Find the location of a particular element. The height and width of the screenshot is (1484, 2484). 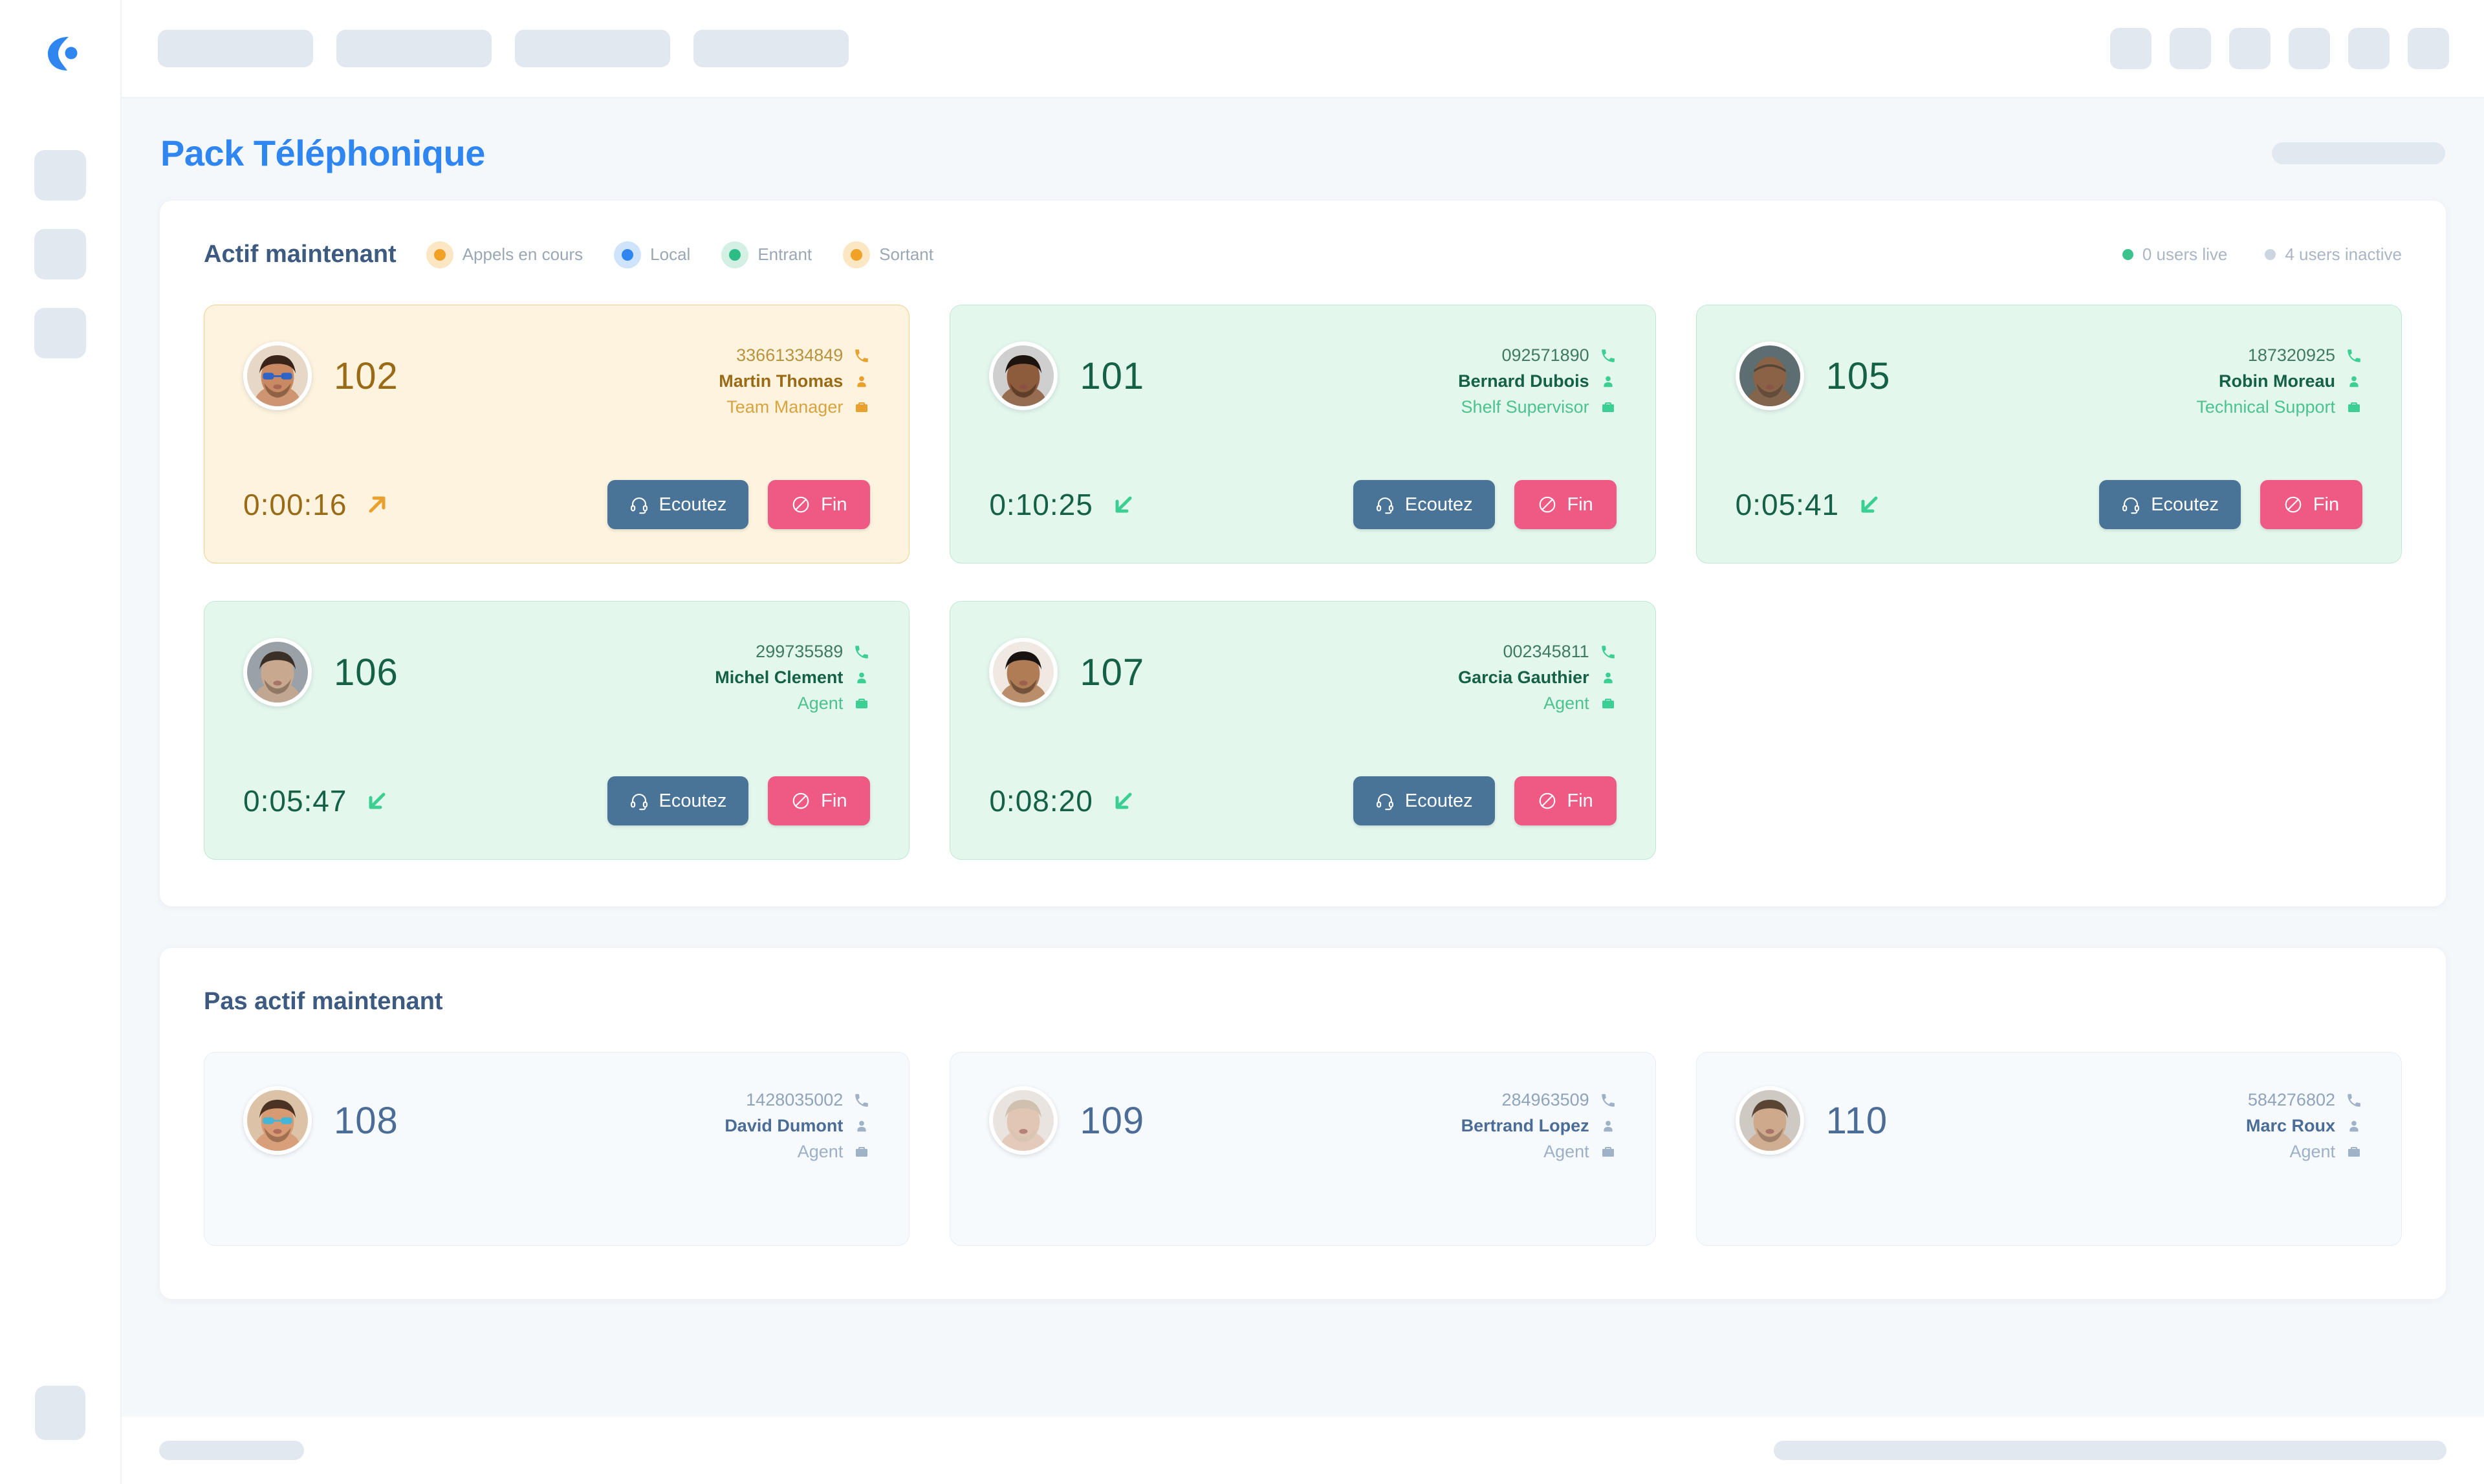

inactive-user-card: 108 1428035002 David Dumont Agent is located at coordinates (557, 1149).